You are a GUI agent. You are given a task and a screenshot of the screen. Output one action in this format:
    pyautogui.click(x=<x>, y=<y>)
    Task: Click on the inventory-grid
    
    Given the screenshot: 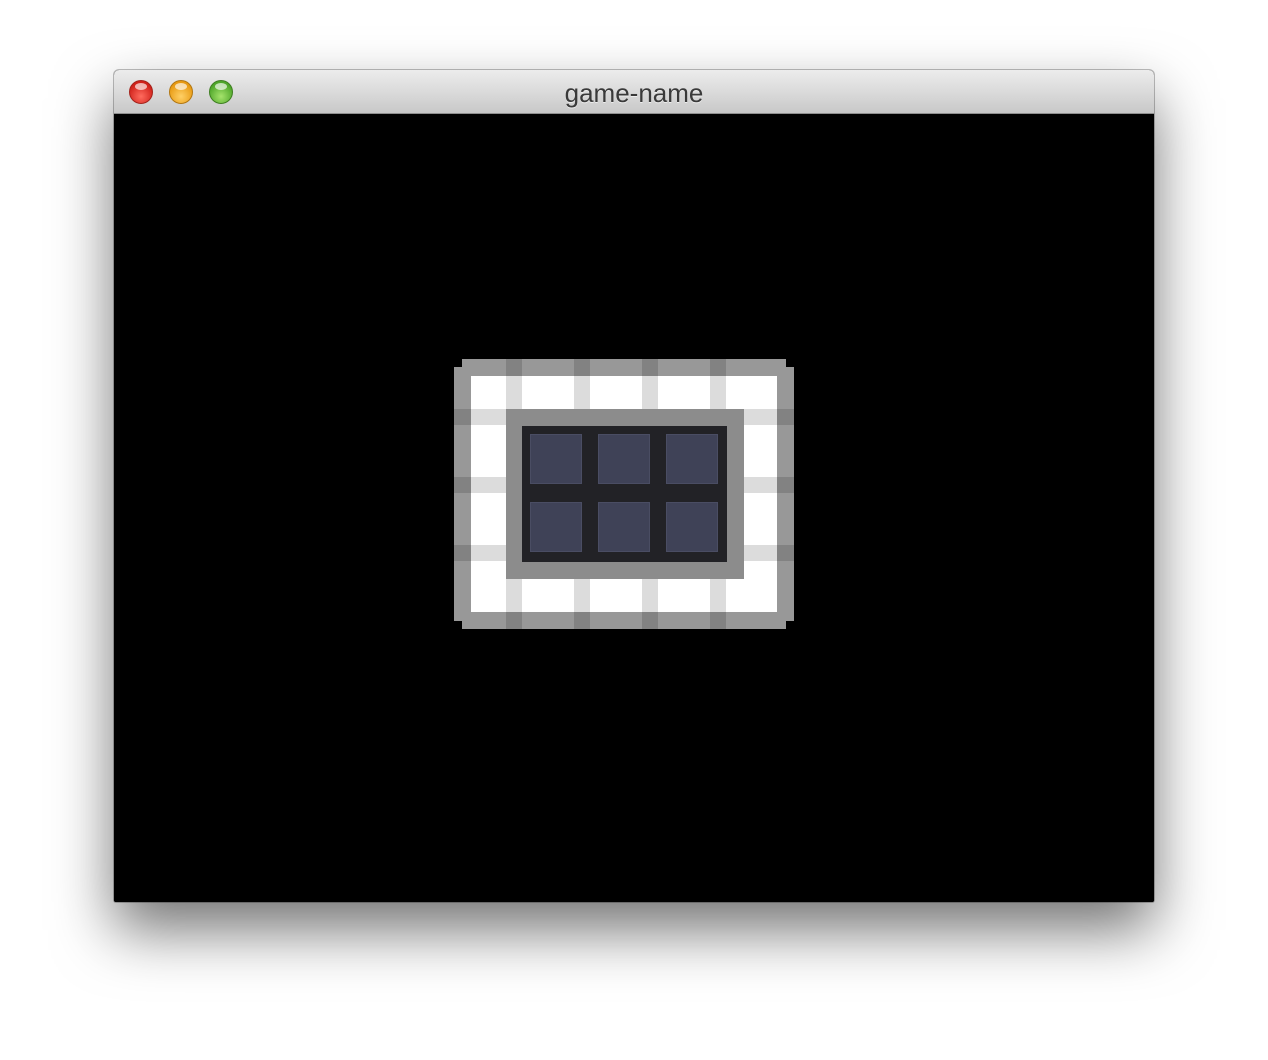 What is the action you would take?
    pyautogui.click(x=624, y=494)
    